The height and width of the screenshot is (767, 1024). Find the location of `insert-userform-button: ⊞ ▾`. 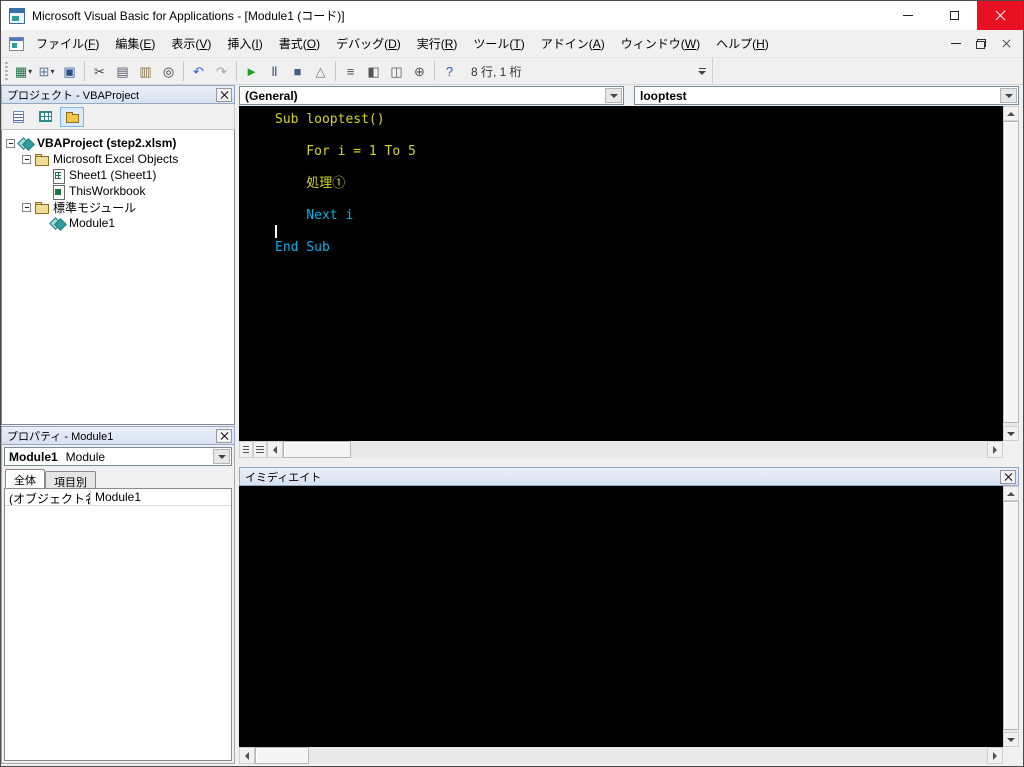

insert-userform-button: ⊞ ▾ is located at coordinates (46, 71).